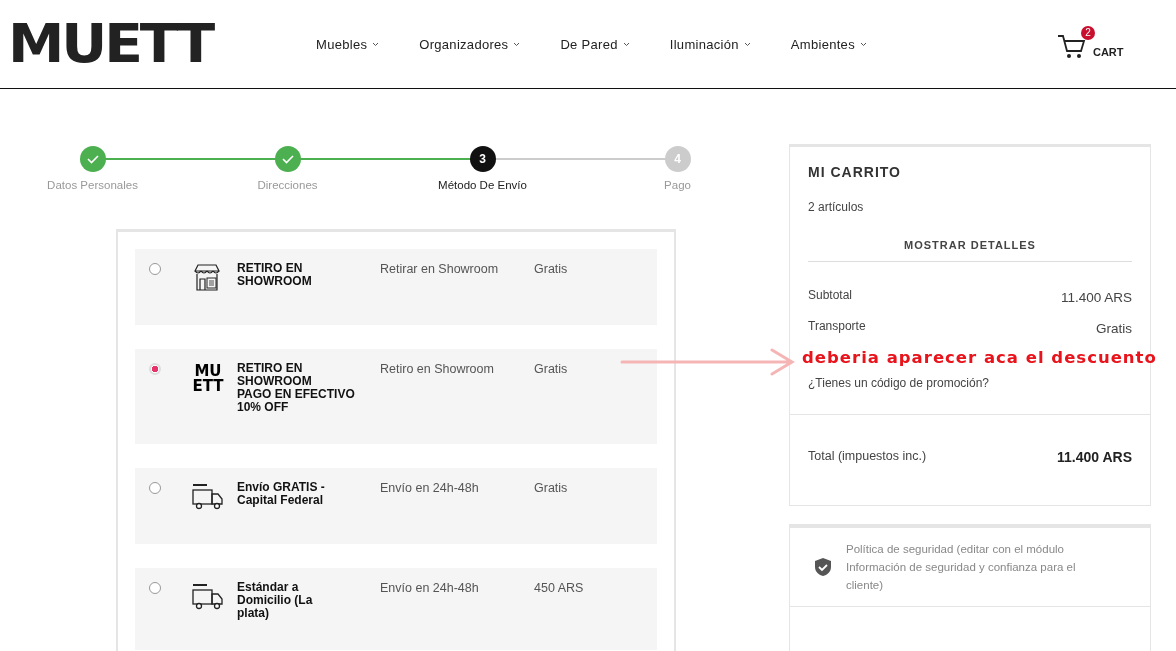 Image resolution: width=1176 pixels, height=651 pixels. I want to click on cart-count-badge: 2, so click(1087, 33).